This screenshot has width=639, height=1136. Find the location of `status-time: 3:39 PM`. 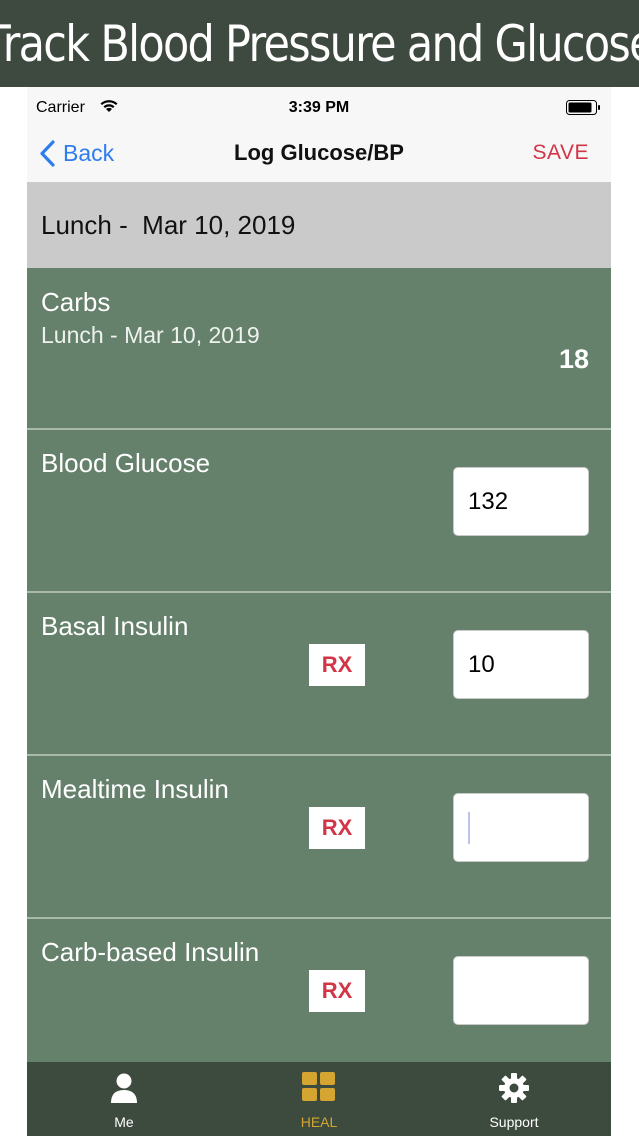

status-time: 3:39 PM is located at coordinates (319, 107).